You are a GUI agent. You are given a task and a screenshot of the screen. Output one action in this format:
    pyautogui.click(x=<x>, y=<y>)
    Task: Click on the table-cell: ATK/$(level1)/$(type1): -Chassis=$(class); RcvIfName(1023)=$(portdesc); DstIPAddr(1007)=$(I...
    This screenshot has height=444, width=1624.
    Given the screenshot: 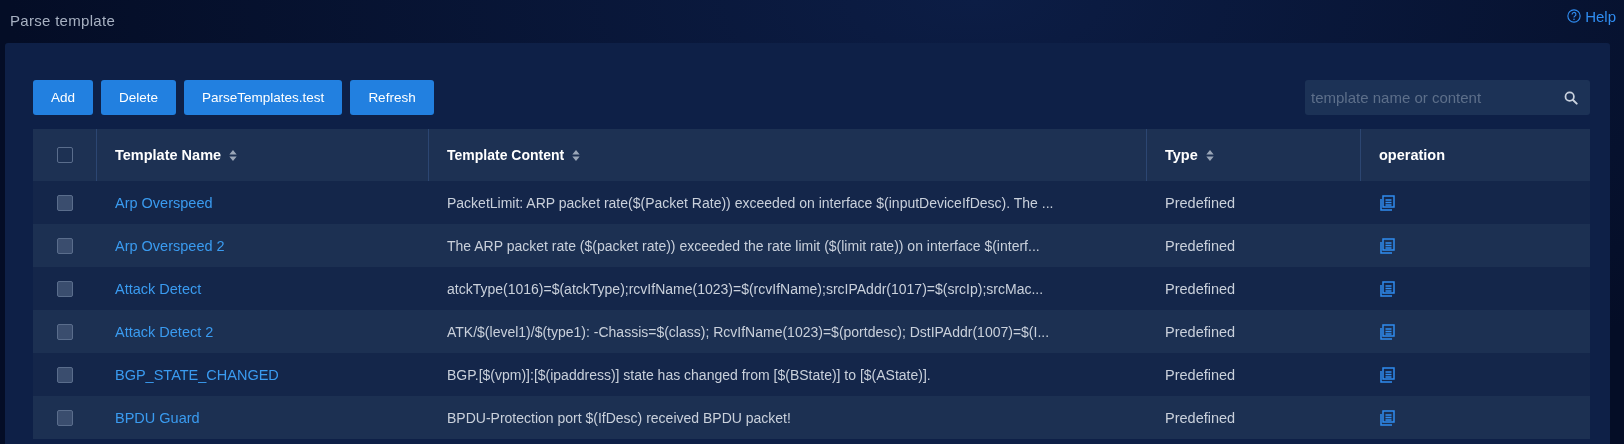 What is the action you would take?
    pyautogui.click(x=748, y=331)
    